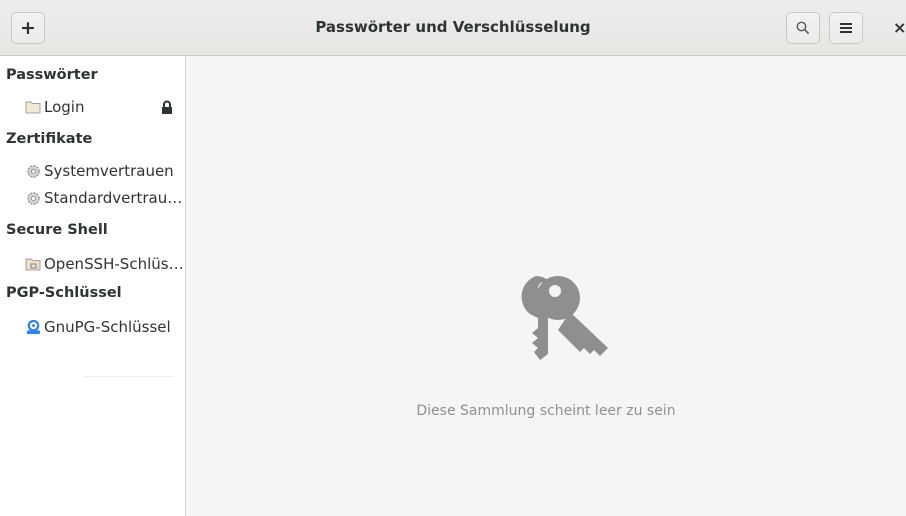  Describe the element at coordinates (57, 230) in the screenshot. I see `section-header-secure-shell: Secure Shell` at that location.